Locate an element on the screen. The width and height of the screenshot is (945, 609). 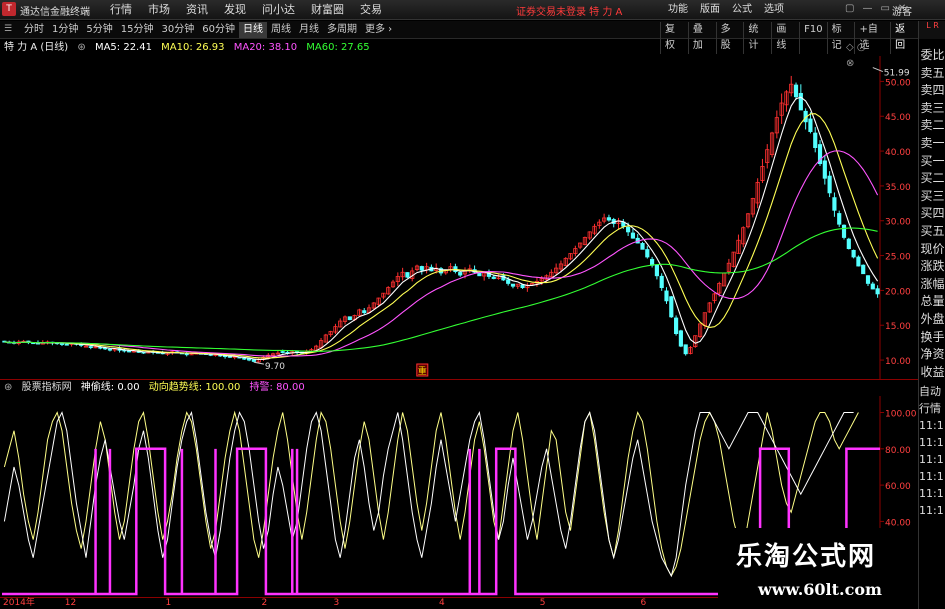
tab-multi-period: 多周期 is located at coordinates (342, 30).